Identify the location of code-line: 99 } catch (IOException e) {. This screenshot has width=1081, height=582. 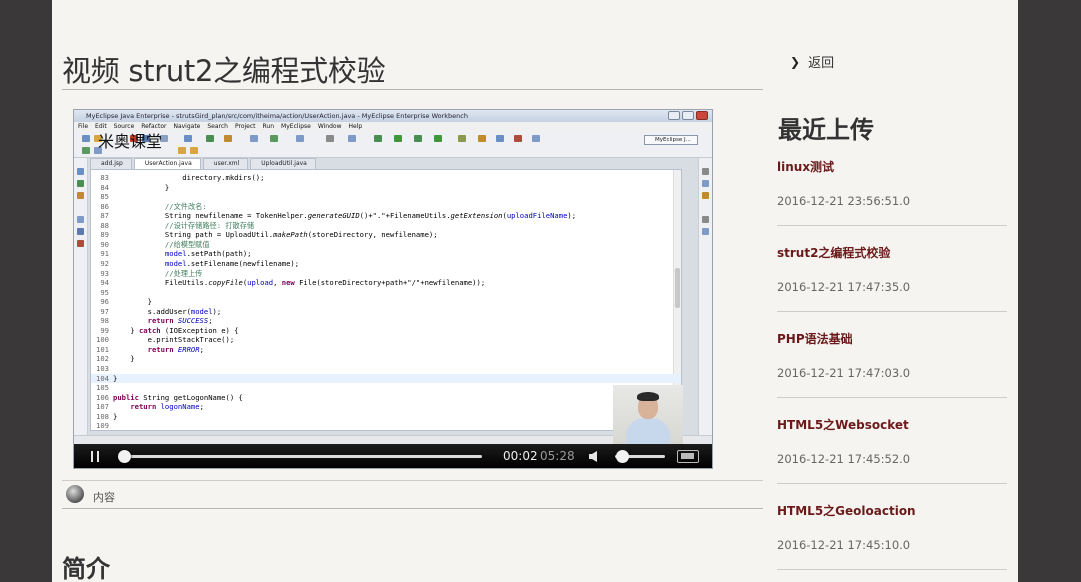
(169, 330).